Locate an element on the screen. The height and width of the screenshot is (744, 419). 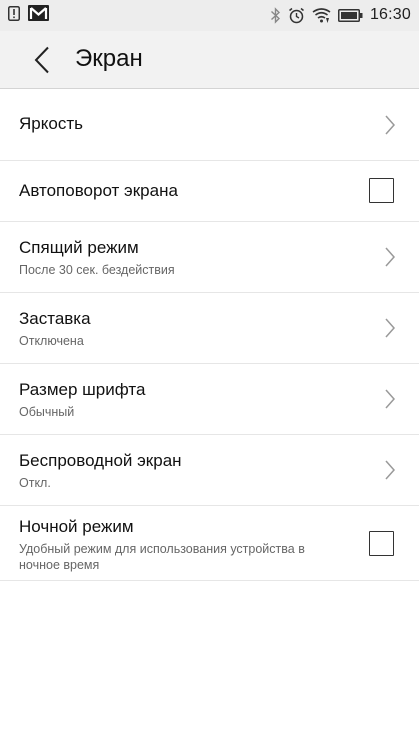
setting-sleep: Спящий режим После 30 сек. бездействия is located at coordinates (209, 257).